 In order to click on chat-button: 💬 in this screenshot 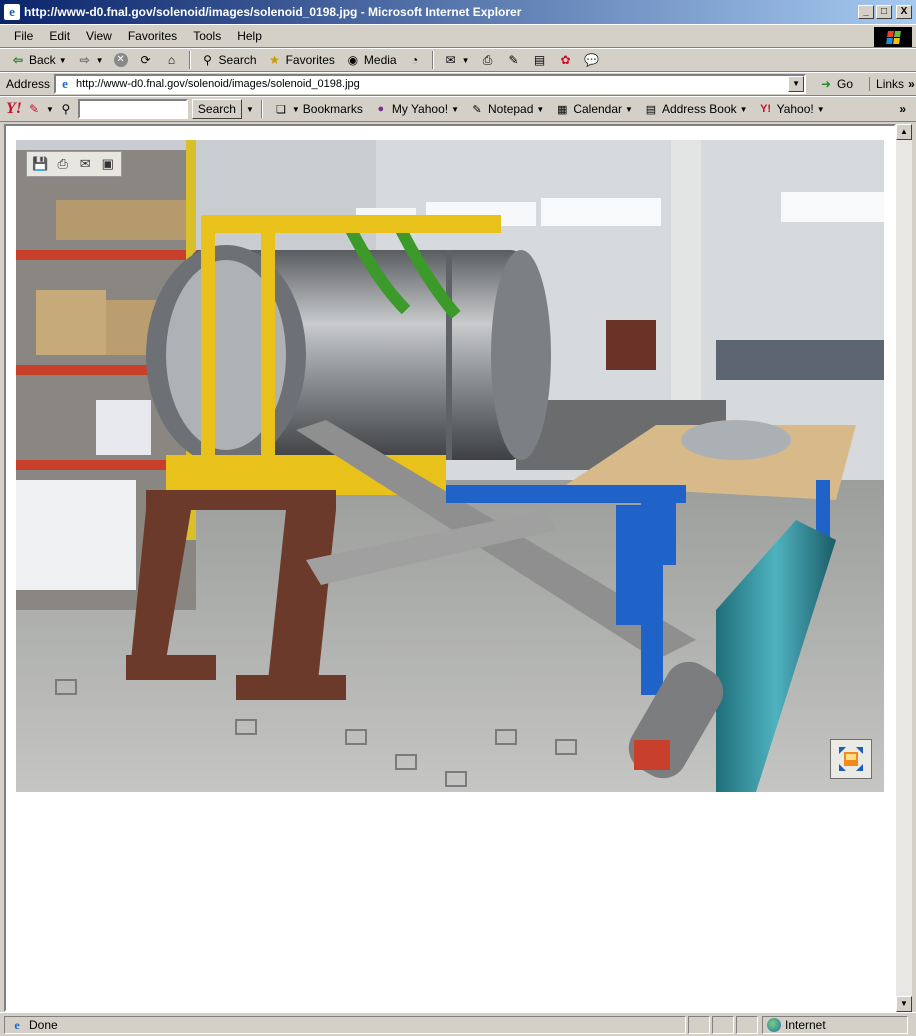, I will do `click(592, 60)`.